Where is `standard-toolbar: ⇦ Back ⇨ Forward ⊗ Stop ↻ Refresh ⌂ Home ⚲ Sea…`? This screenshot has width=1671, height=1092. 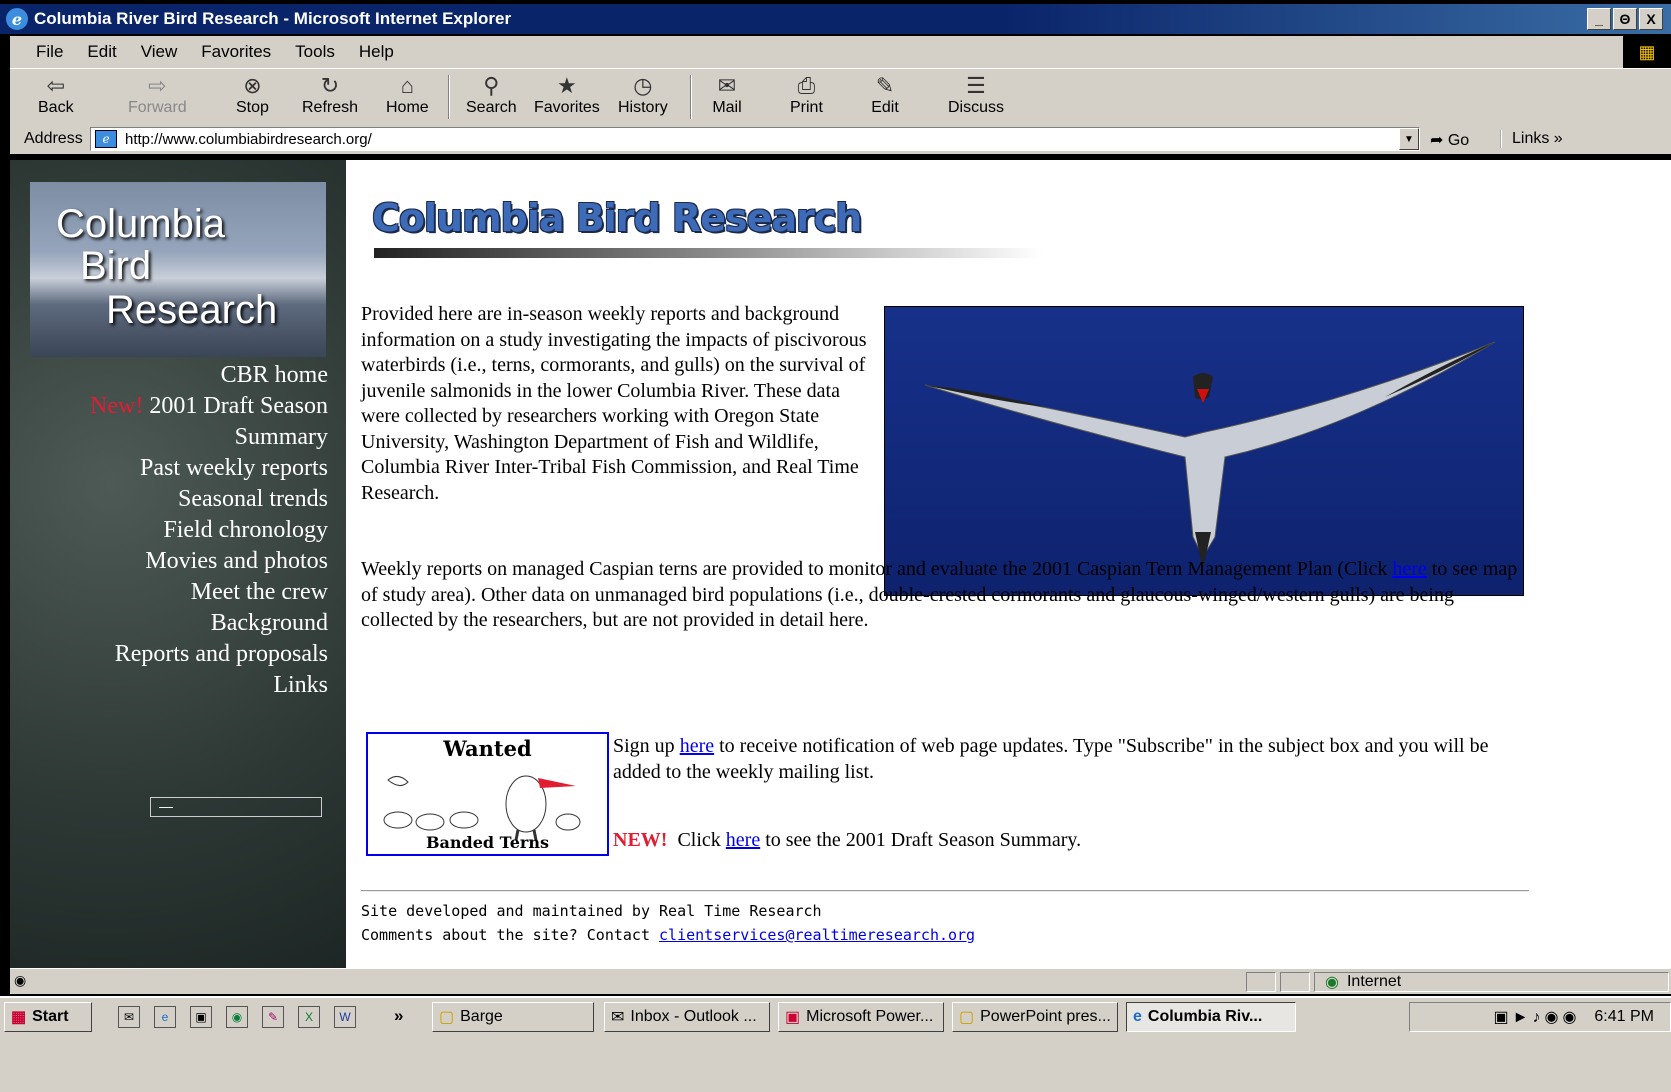
standard-toolbar: ⇦ Back ⇨ Forward ⊗ Stop ↻ Refresh ⌂ Home ⚲ Sea… is located at coordinates (840, 96).